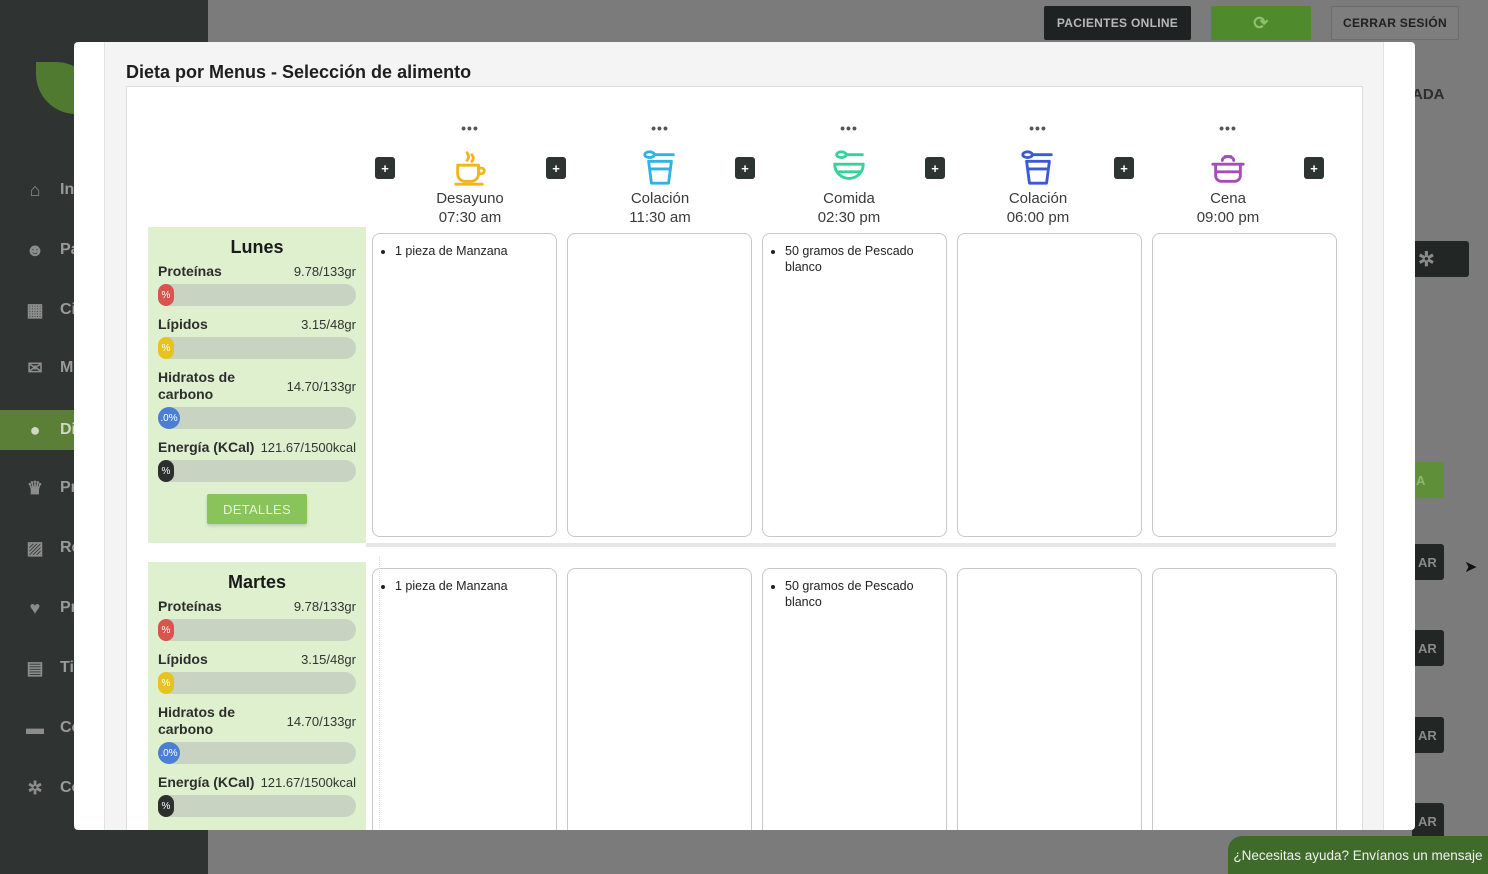 The height and width of the screenshot is (874, 1488). I want to click on row-separator, so click(851, 545).